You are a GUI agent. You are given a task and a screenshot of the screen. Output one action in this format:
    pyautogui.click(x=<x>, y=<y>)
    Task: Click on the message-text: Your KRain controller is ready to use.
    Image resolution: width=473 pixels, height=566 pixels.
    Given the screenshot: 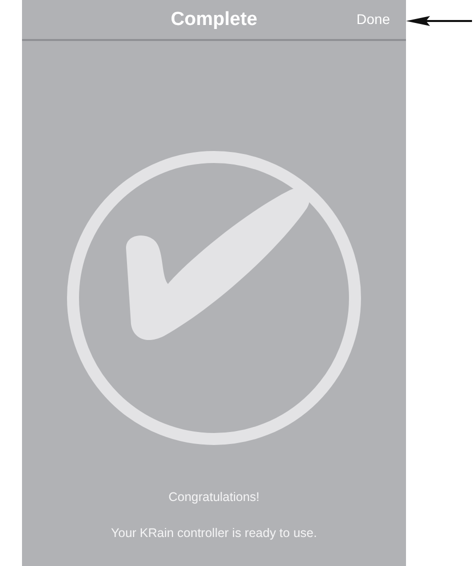 What is the action you would take?
    pyautogui.click(x=214, y=533)
    